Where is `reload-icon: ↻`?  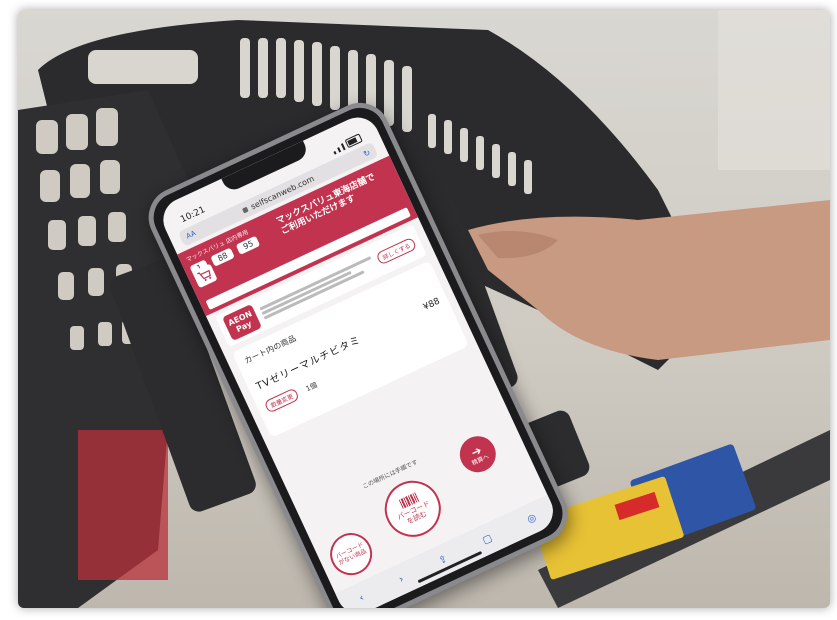
reload-icon: ↻ is located at coordinates (367, 152).